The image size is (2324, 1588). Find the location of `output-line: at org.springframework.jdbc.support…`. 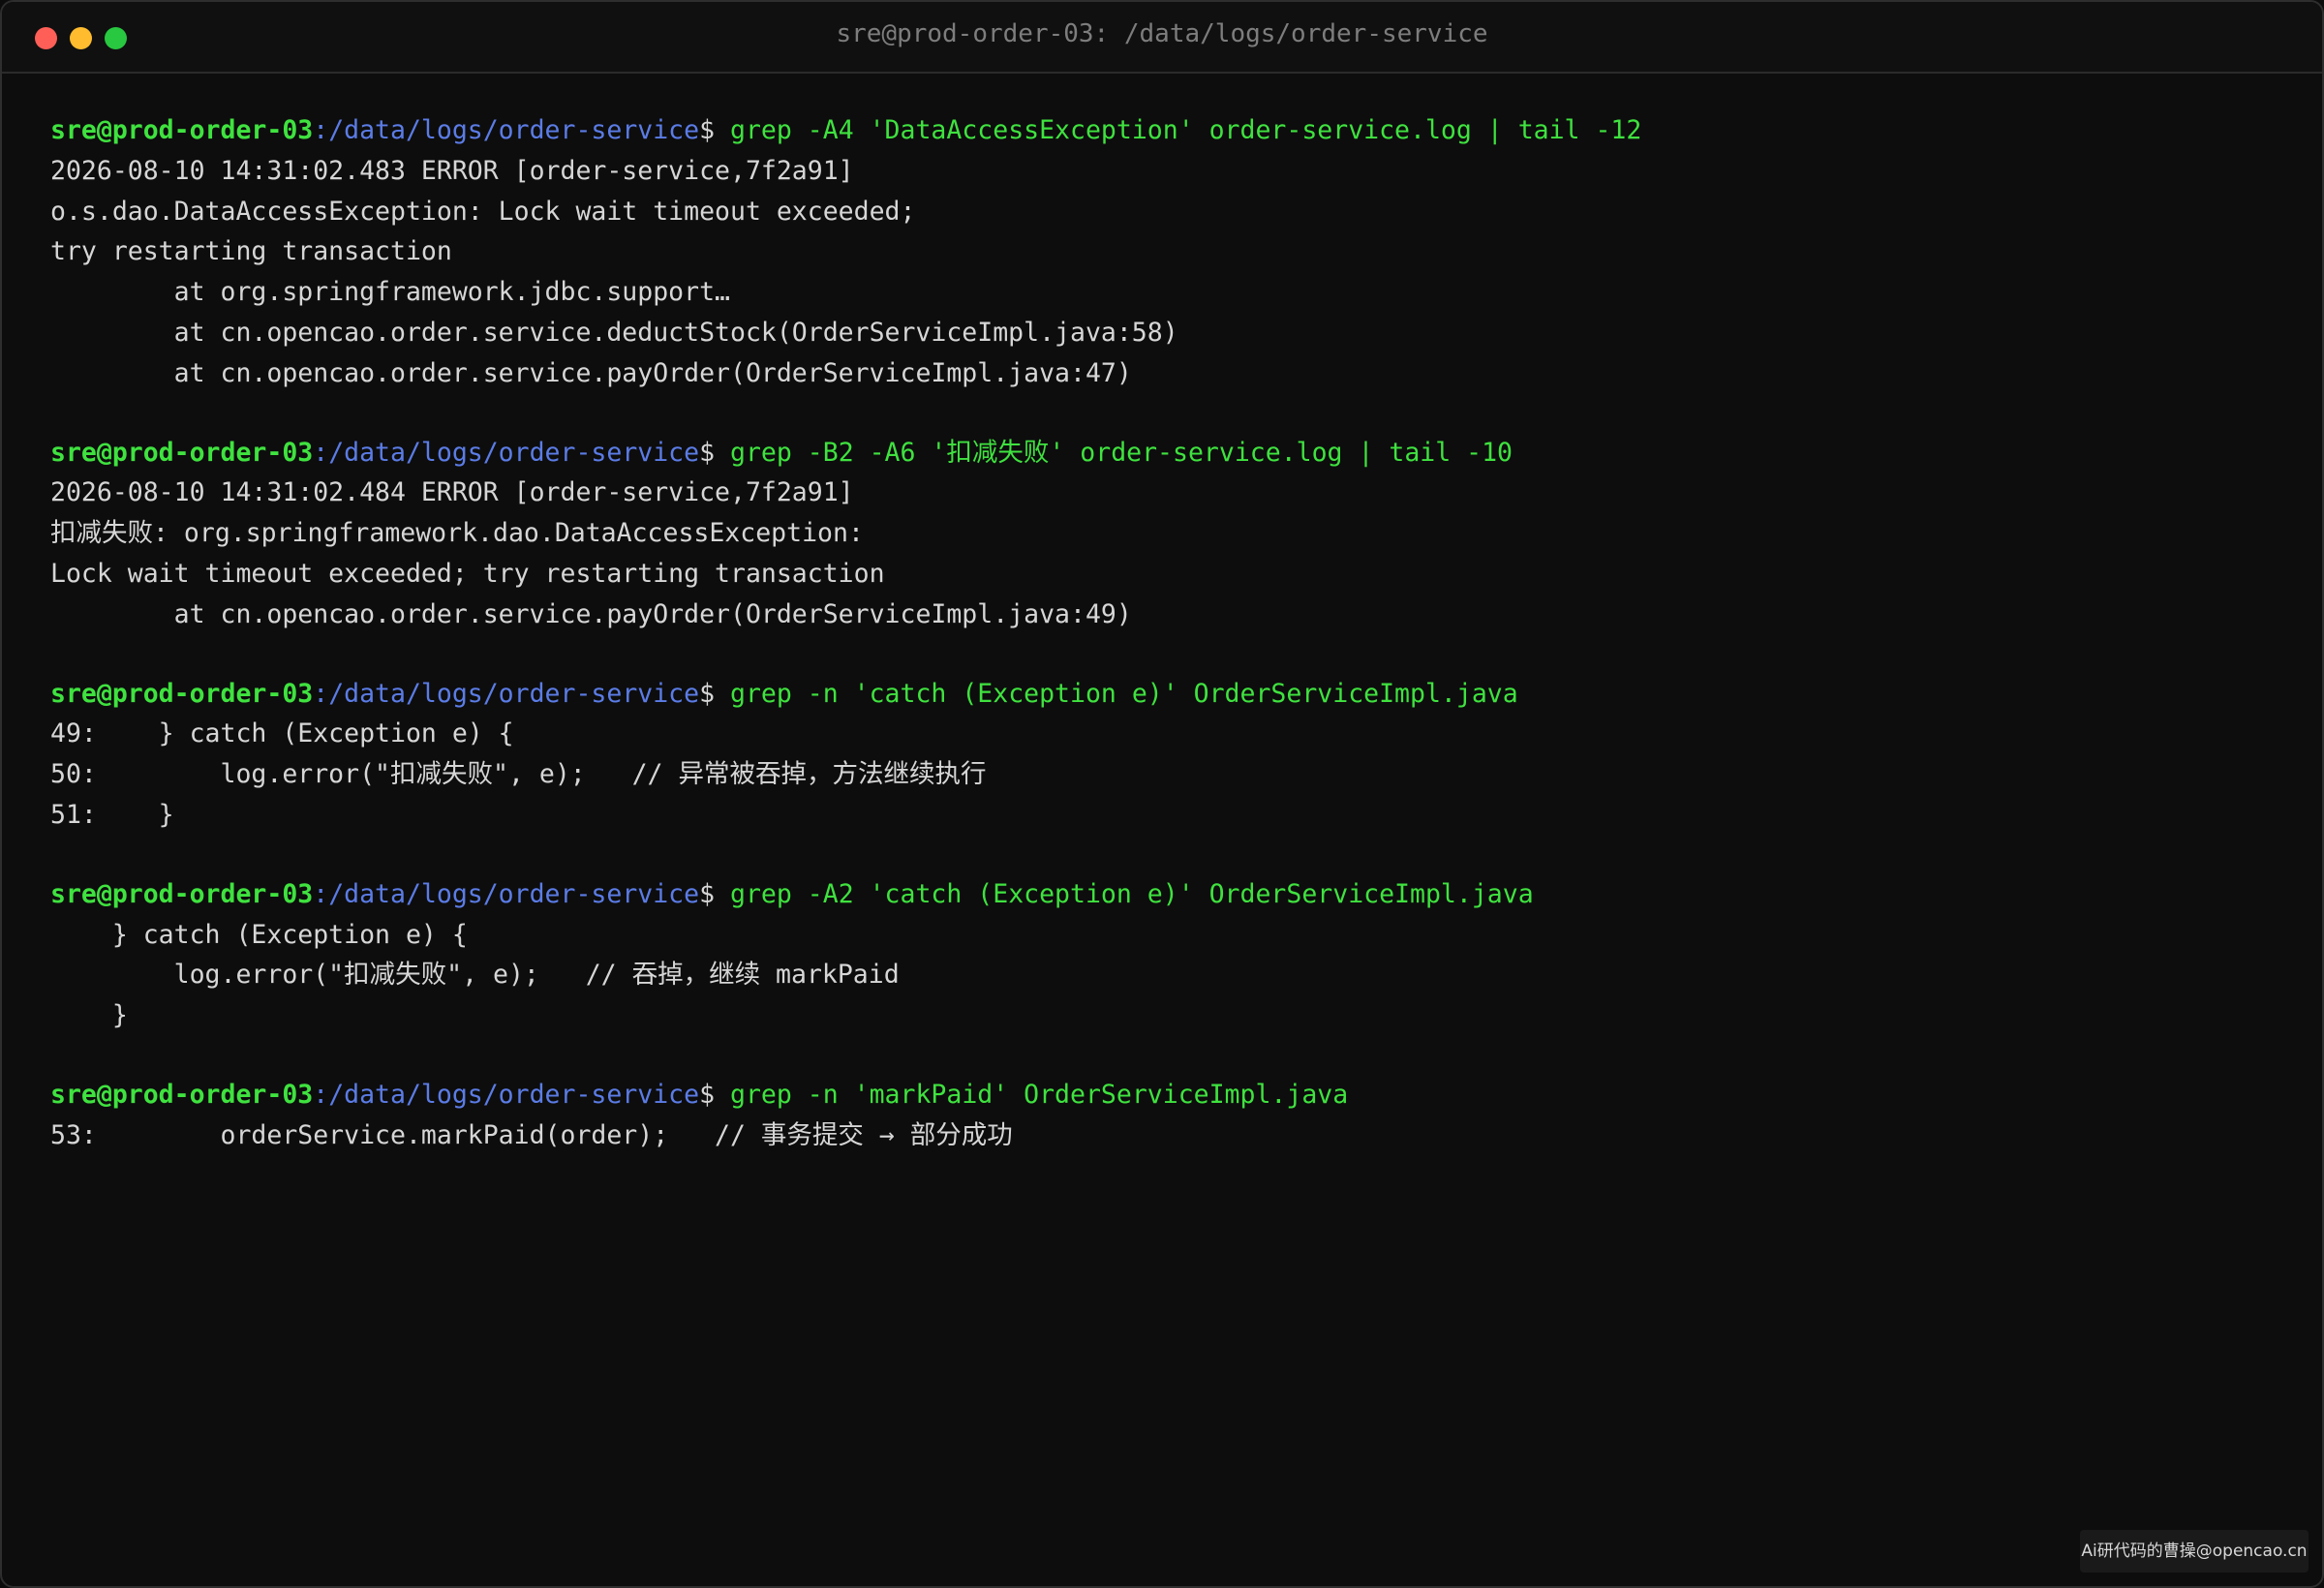

output-line: at org.springframework.jdbc.support… is located at coordinates (390, 292).